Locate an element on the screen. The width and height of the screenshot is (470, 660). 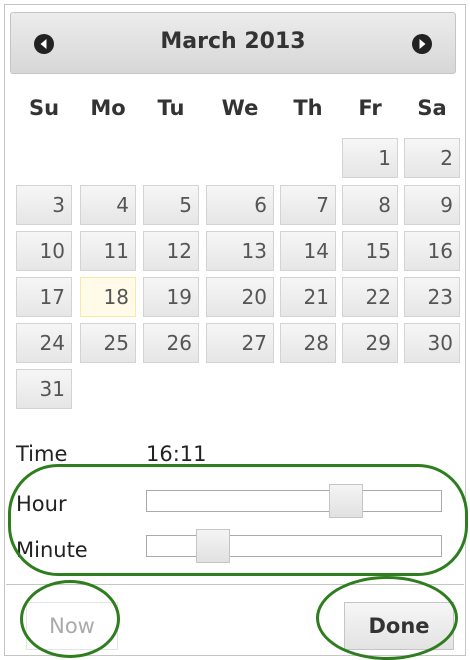
day-cell: 30 is located at coordinates (432, 343).